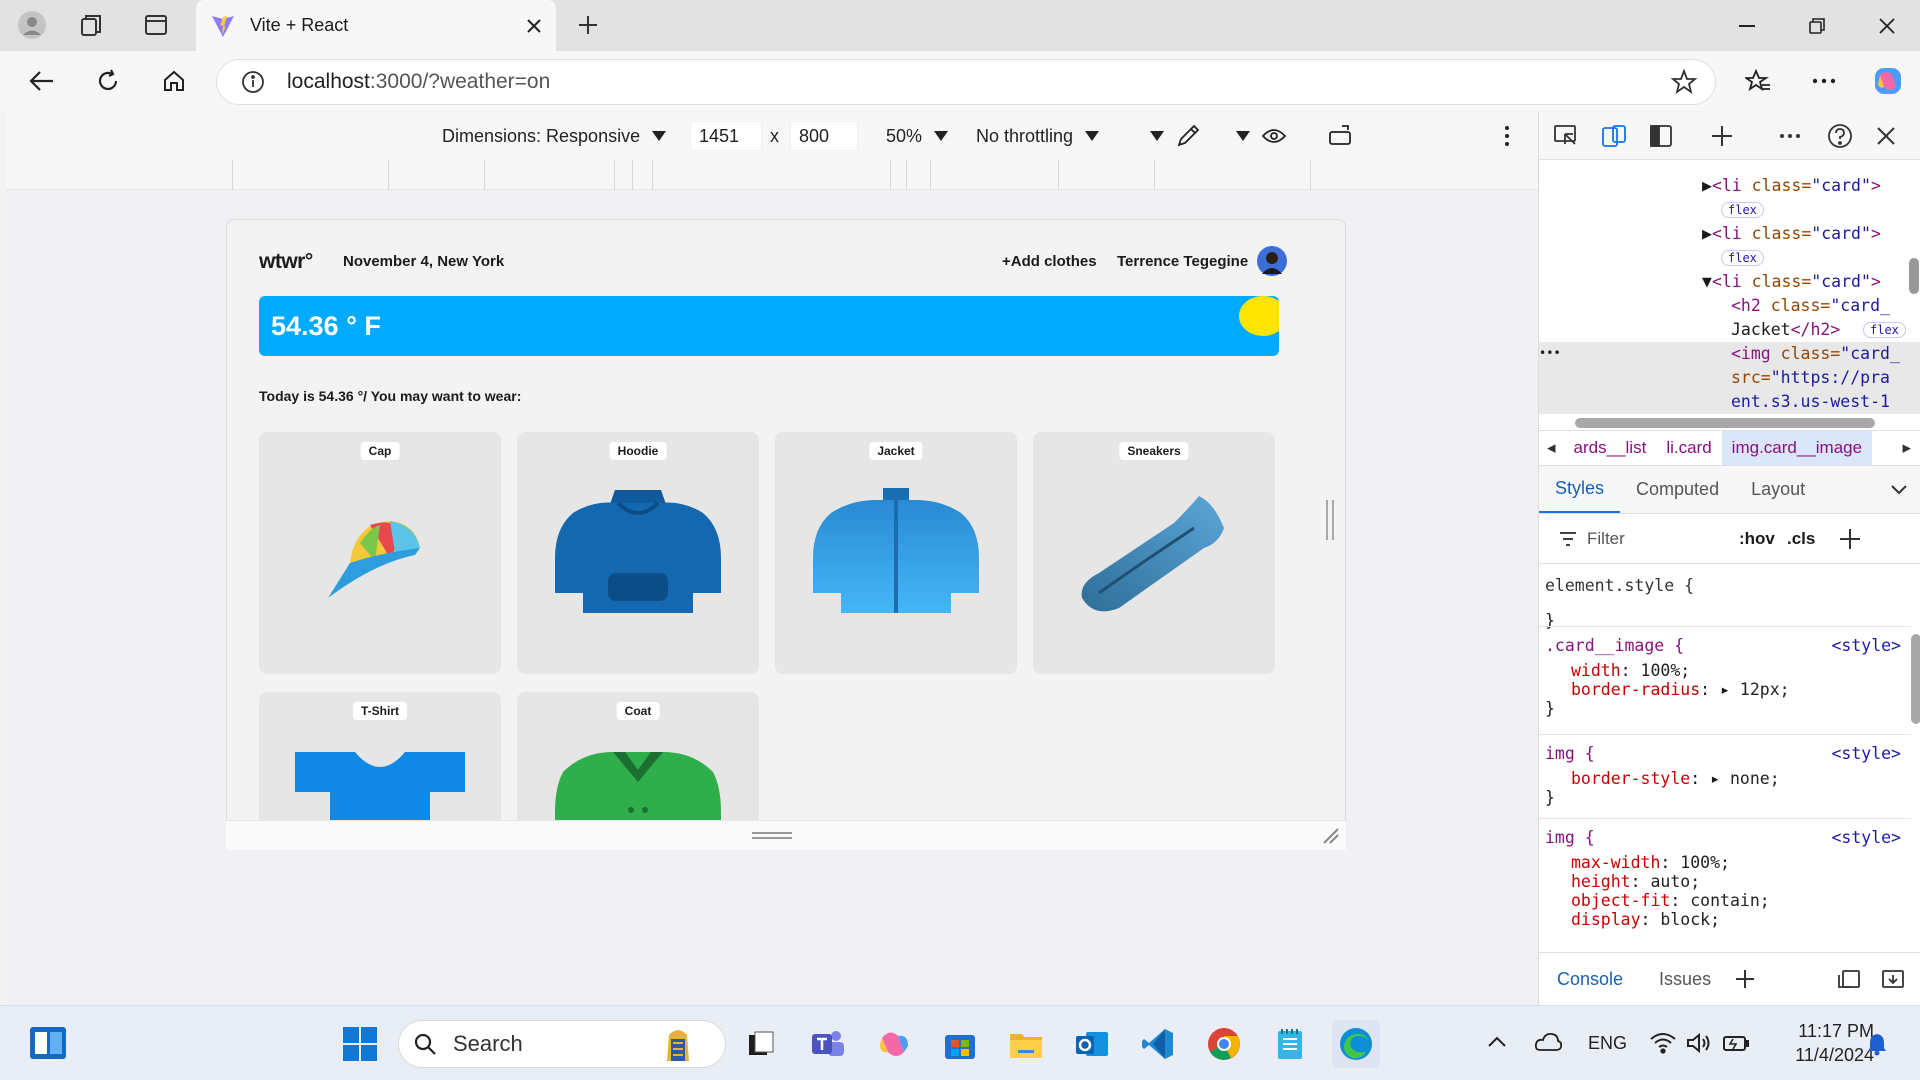 The image size is (1920, 1080). Describe the element at coordinates (1790, 136) in the screenshot. I see `devtools-more-icon` at that location.